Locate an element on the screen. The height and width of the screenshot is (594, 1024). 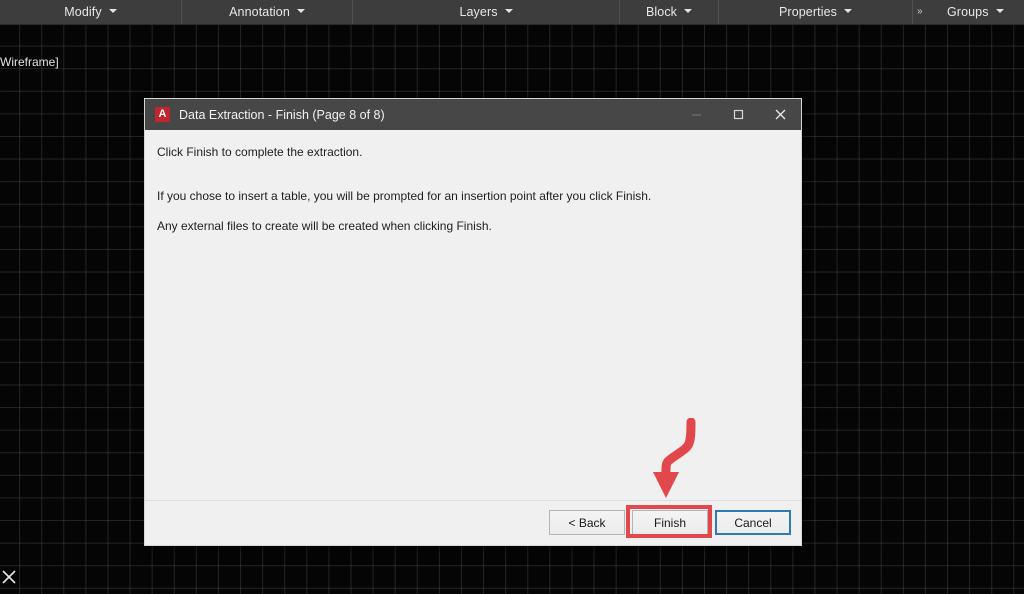
ribbon-panel-modify: Modify is located at coordinates (91, 12).